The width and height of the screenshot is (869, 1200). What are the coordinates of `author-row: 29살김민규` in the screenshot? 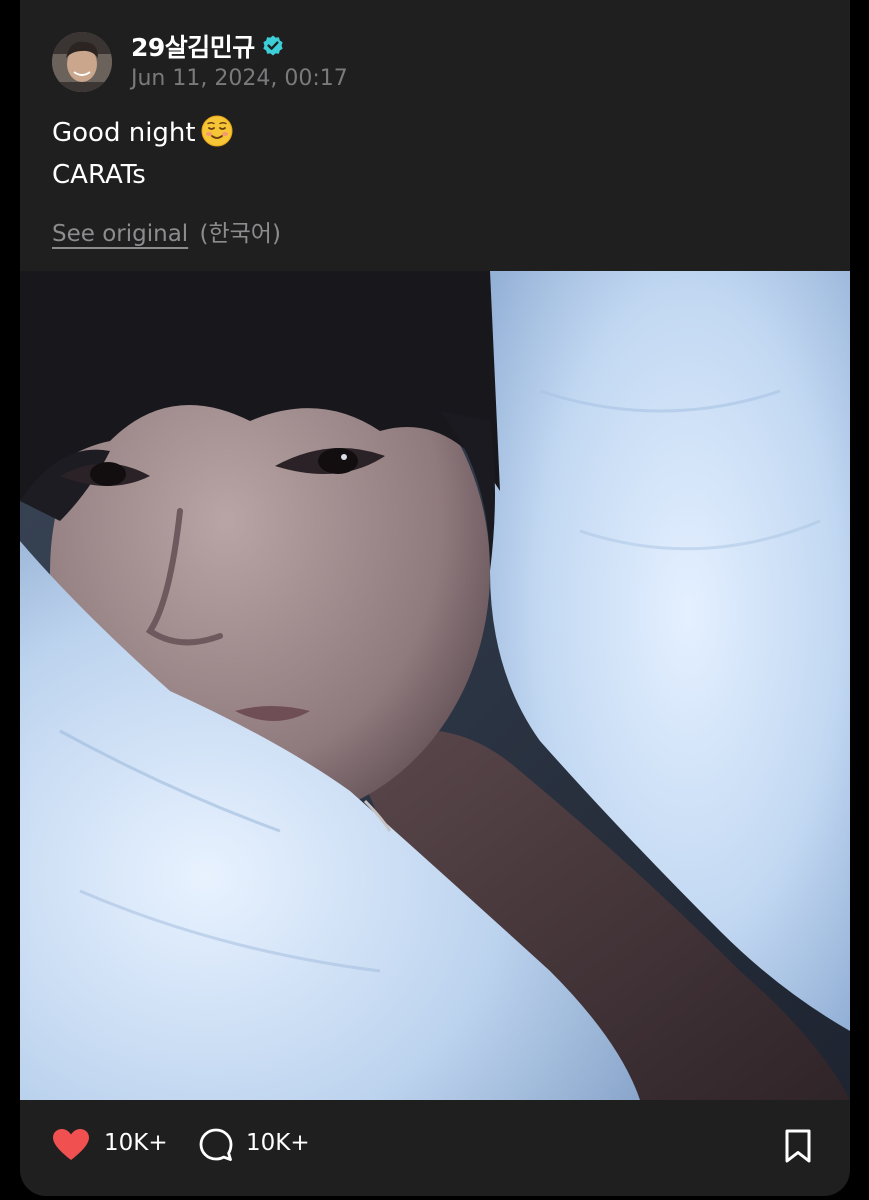 It's located at (208, 46).